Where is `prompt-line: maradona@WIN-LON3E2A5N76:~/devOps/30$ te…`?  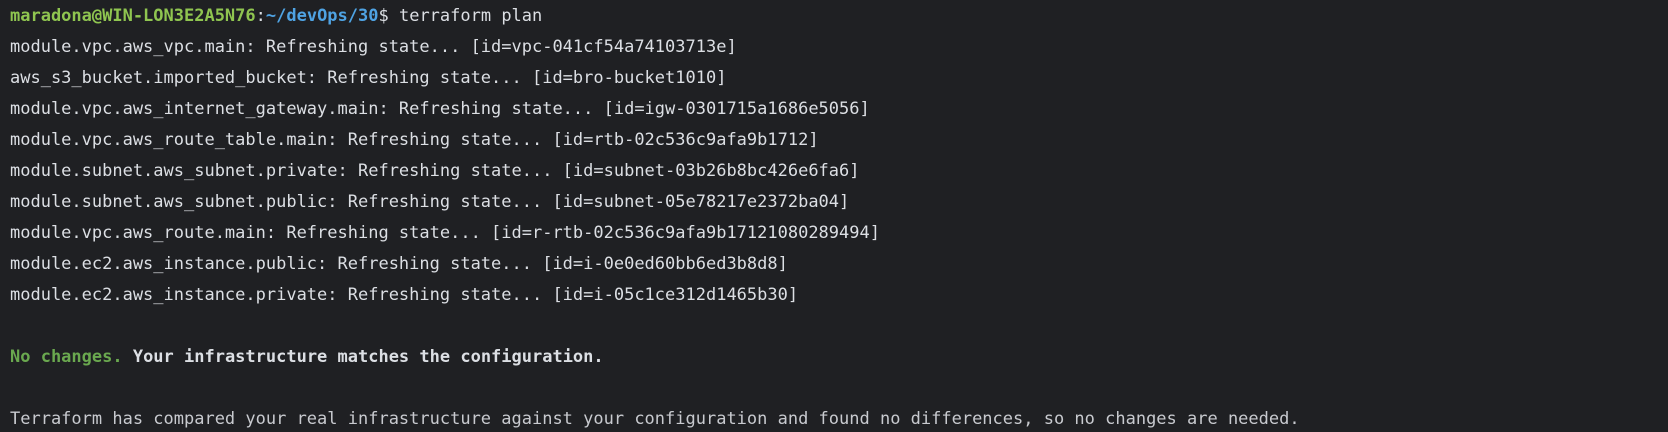 prompt-line: maradona@WIN-LON3E2A5N76:~/devOps/30$ te… is located at coordinates (839, 16).